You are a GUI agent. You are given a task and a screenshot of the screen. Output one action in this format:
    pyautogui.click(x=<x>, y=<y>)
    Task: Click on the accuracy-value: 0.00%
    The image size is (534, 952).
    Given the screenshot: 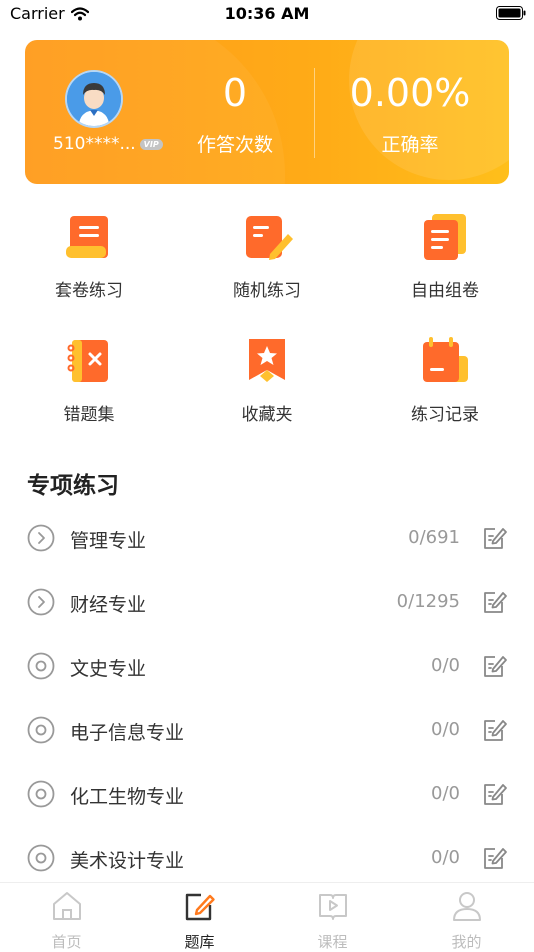 What is the action you would take?
    pyautogui.click(x=410, y=93)
    